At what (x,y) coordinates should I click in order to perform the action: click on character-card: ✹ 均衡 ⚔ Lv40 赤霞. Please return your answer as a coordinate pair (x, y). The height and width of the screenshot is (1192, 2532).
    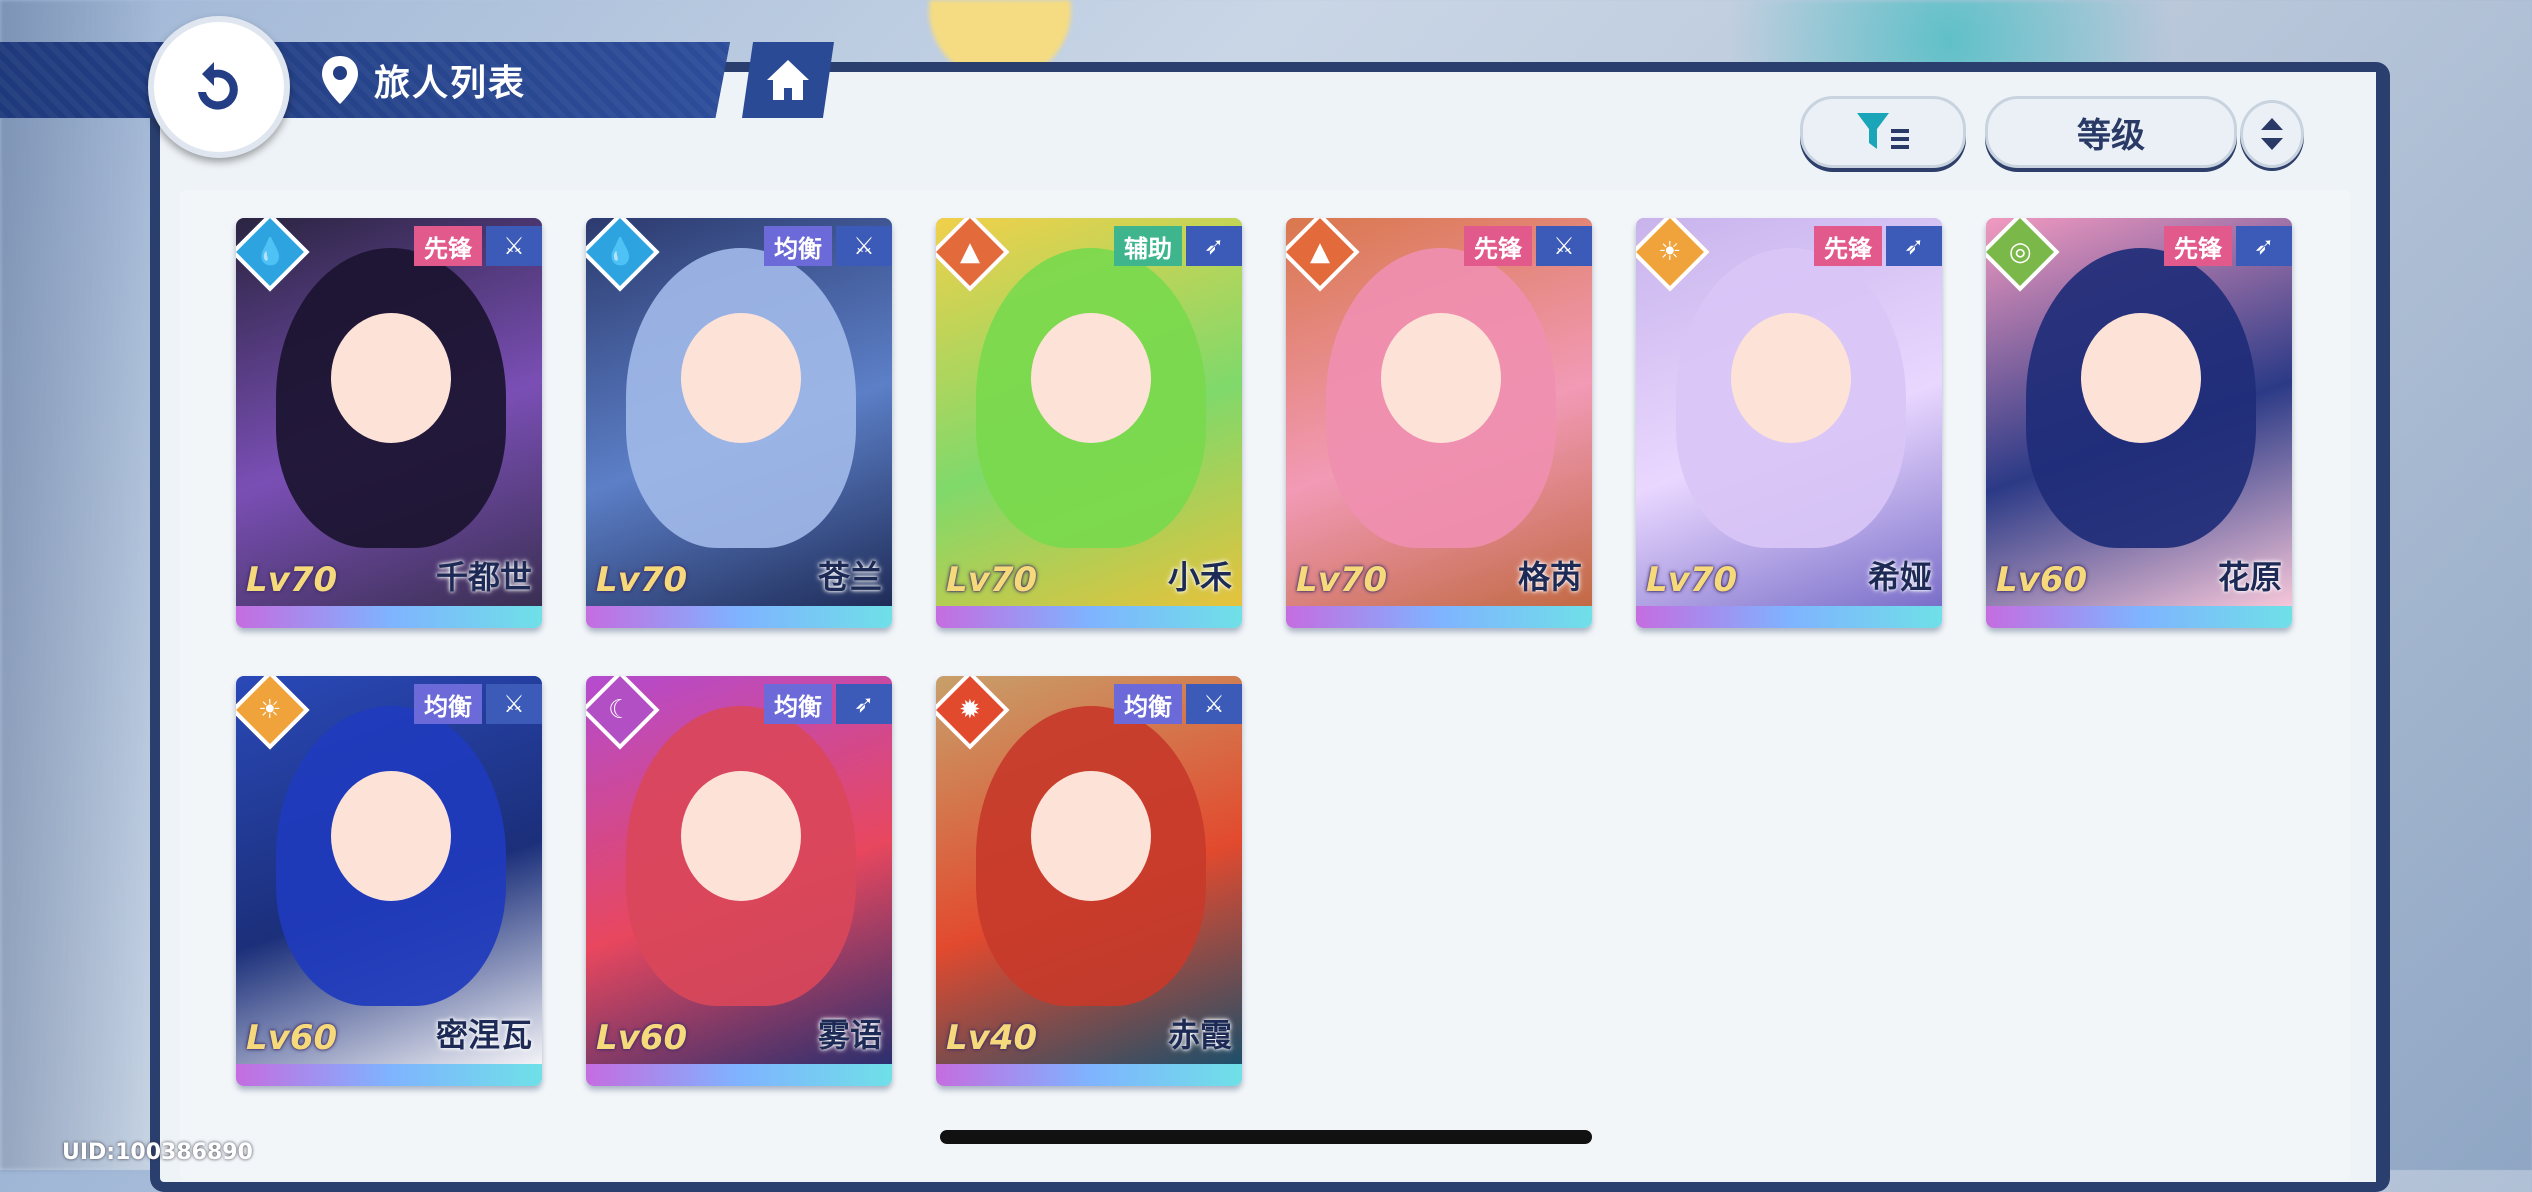
    Looking at the image, I should click on (1089, 881).